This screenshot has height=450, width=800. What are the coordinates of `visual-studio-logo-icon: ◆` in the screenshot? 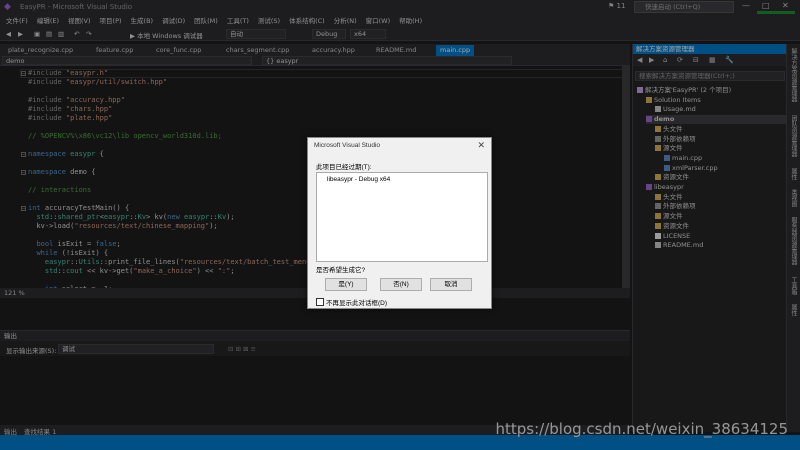 It's located at (7, 7).